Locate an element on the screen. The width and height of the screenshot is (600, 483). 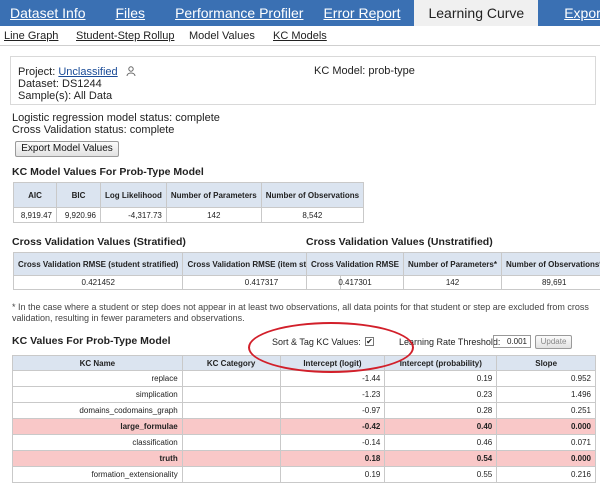
table-row: simplication -1.23 0.23 1.496 is located at coordinates (304, 394).